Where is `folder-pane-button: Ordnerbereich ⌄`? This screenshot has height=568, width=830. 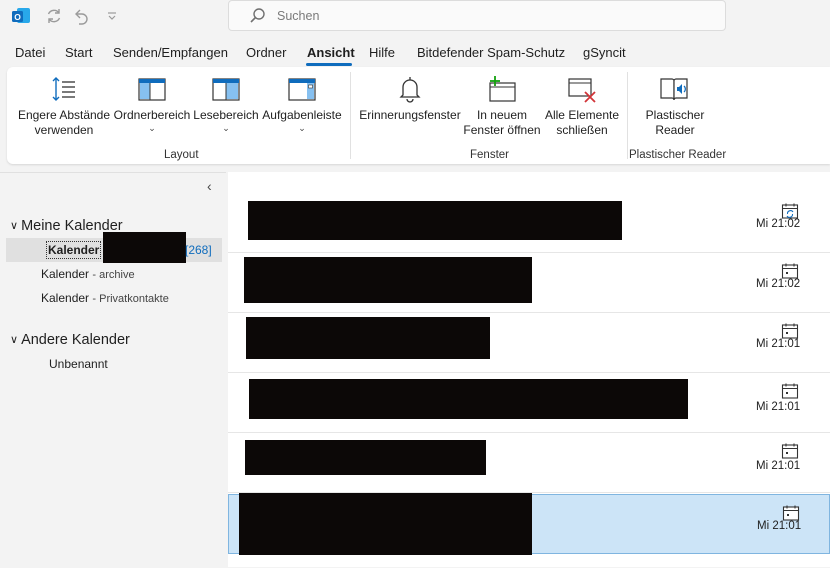
folder-pane-button: Ordnerbereich ⌄ is located at coordinates (152, 103).